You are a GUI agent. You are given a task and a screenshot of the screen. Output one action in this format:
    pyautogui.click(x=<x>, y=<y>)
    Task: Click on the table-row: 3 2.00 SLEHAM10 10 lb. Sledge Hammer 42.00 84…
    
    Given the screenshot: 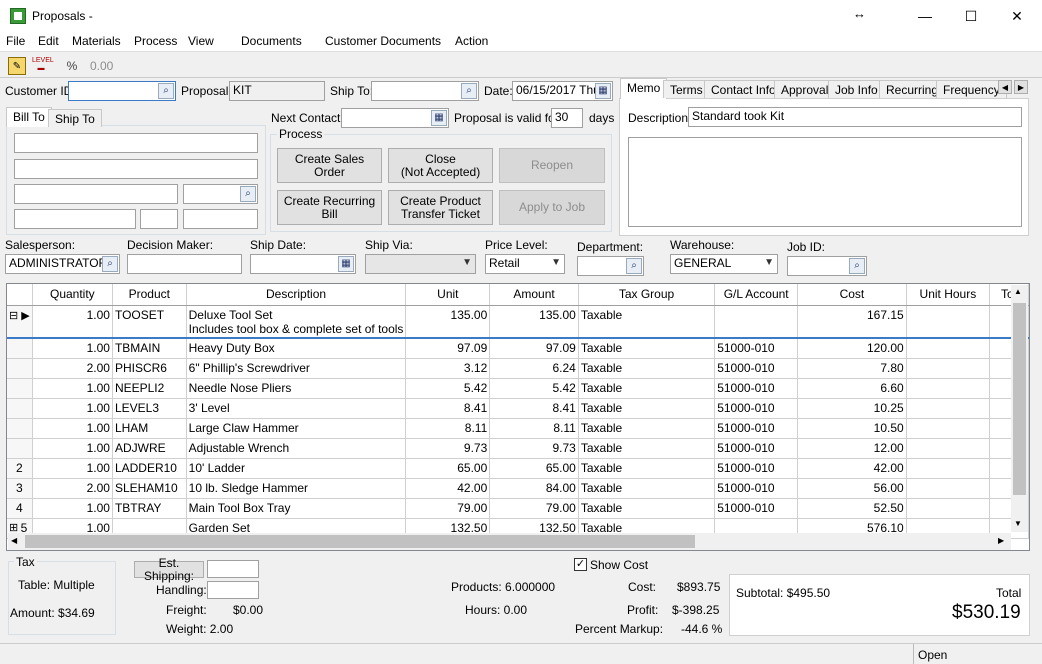 What is the action you would take?
    pyautogui.click(x=518, y=488)
    